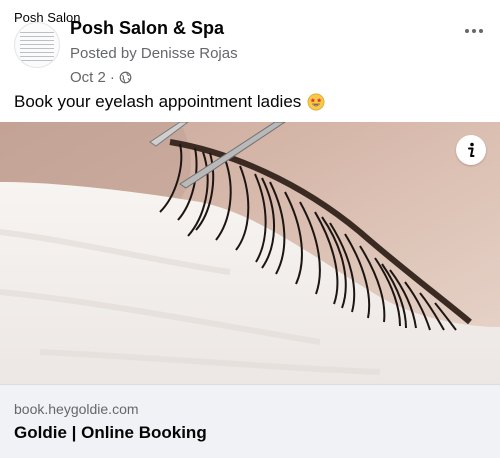  Describe the element at coordinates (158, 101) in the screenshot. I see `post-message-text: Book your eyelash appointment ladies` at that location.